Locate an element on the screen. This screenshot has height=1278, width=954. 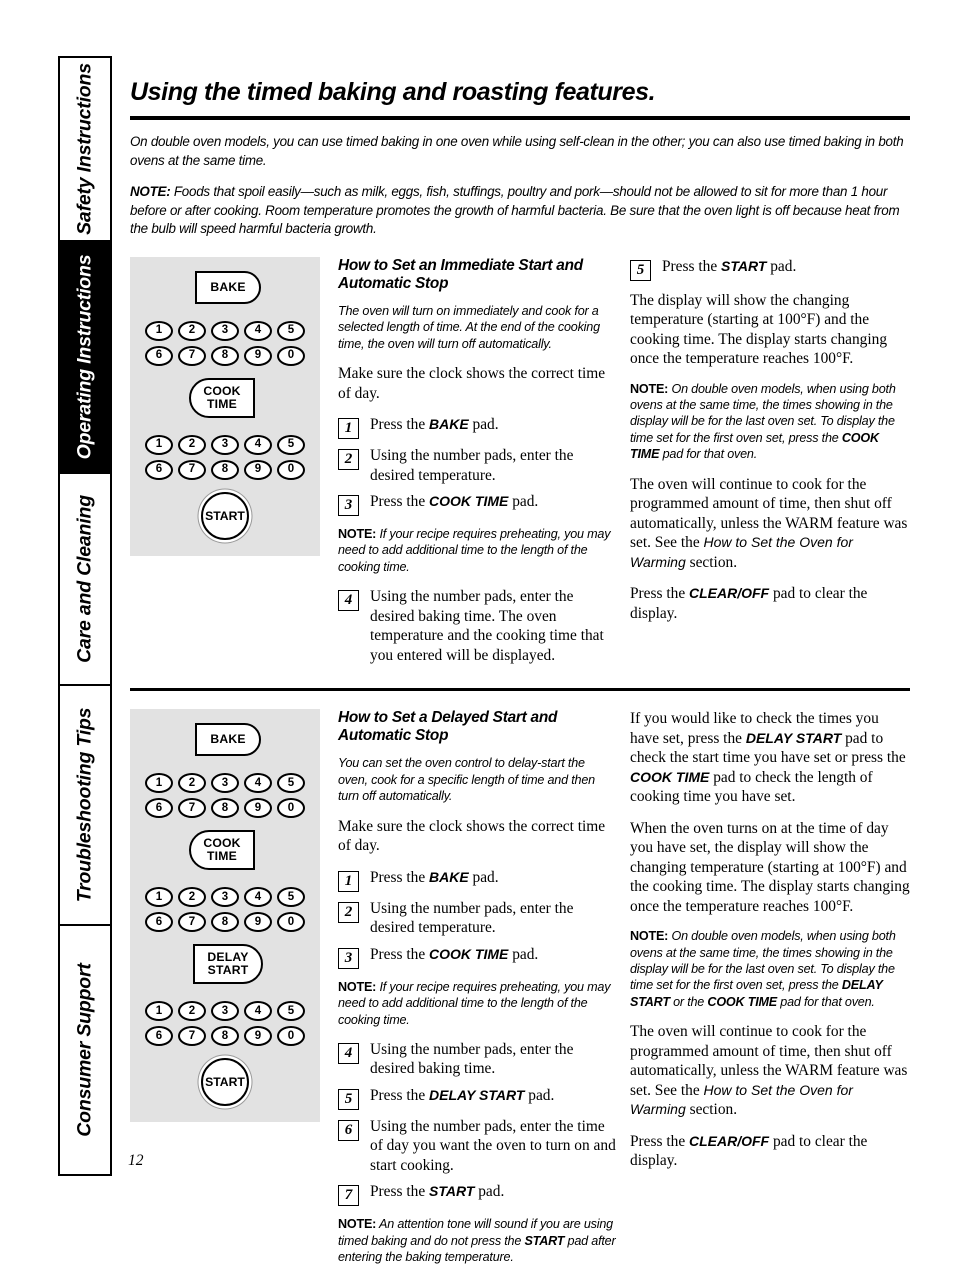
sidebar-tab-care-and-cleaning: Care and Cleaning is located at coordinates (85, 580).